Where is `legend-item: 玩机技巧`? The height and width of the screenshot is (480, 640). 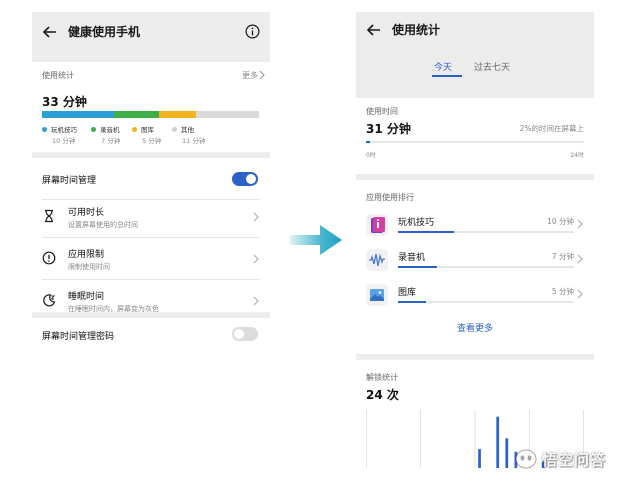
legend-item: 玩机技巧 is located at coordinates (59, 129).